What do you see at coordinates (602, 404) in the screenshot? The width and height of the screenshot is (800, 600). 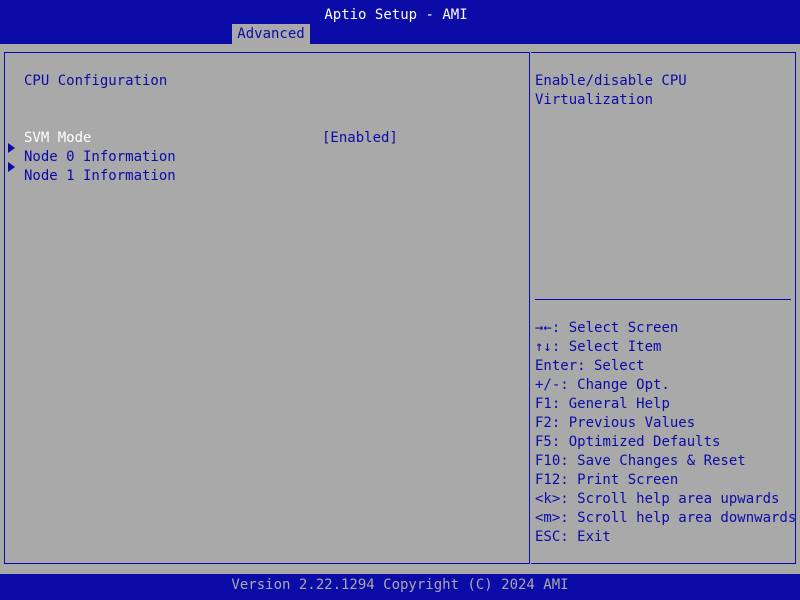 I see `key-legend-item: F1: General Help` at bounding box center [602, 404].